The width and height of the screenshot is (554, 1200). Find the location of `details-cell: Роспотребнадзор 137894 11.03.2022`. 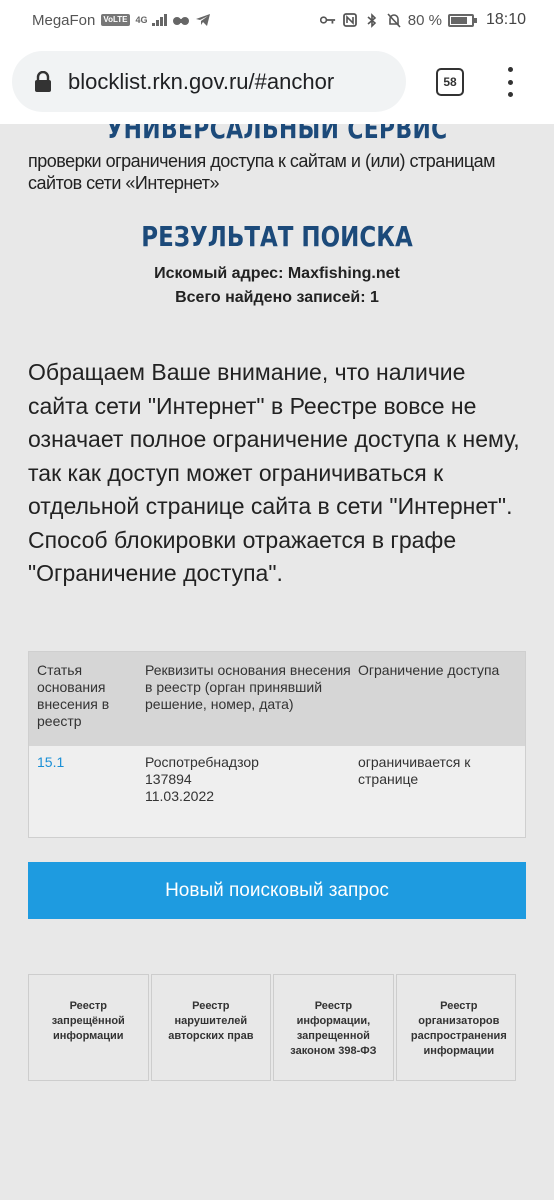

details-cell: Роспотребнадзор 137894 11.03.2022 is located at coordinates (251, 795).